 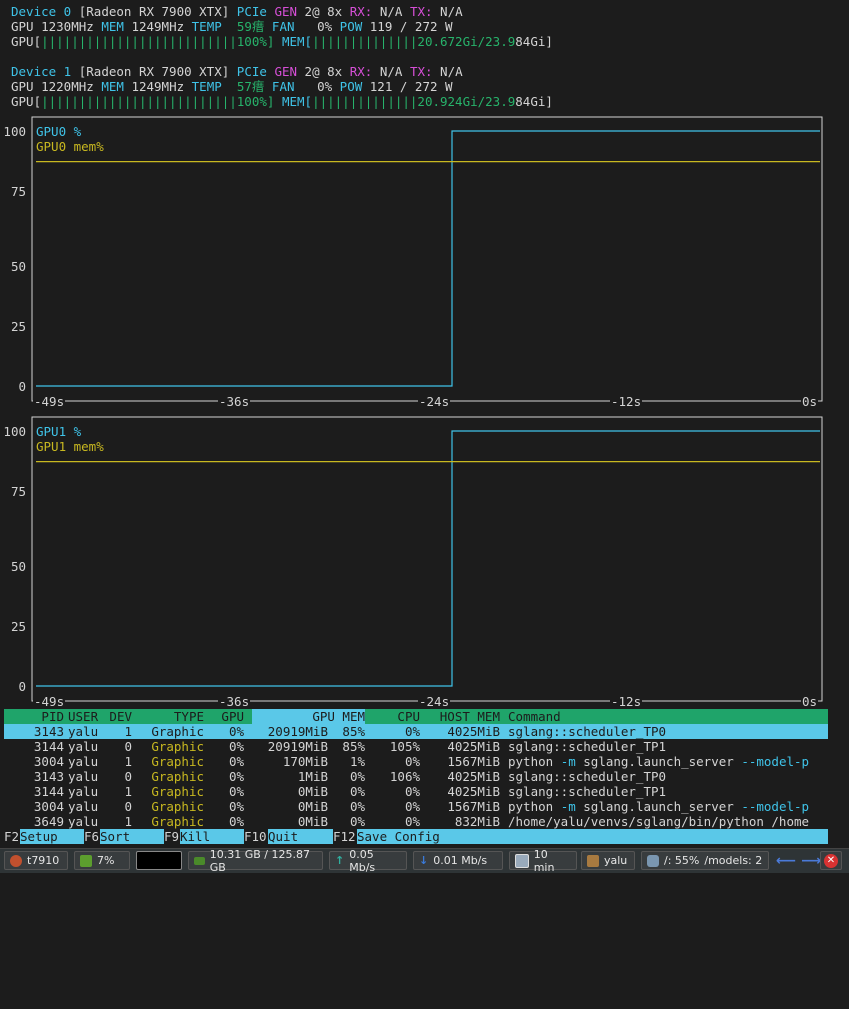 I want to click on cpu-widget: 7%, so click(x=102, y=860).